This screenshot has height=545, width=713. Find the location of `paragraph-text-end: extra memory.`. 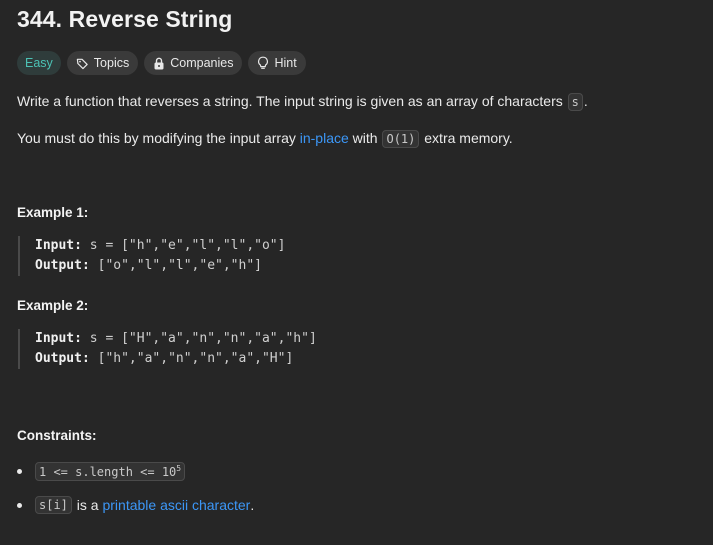

paragraph-text-end: extra memory. is located at coordinates (466, 138).